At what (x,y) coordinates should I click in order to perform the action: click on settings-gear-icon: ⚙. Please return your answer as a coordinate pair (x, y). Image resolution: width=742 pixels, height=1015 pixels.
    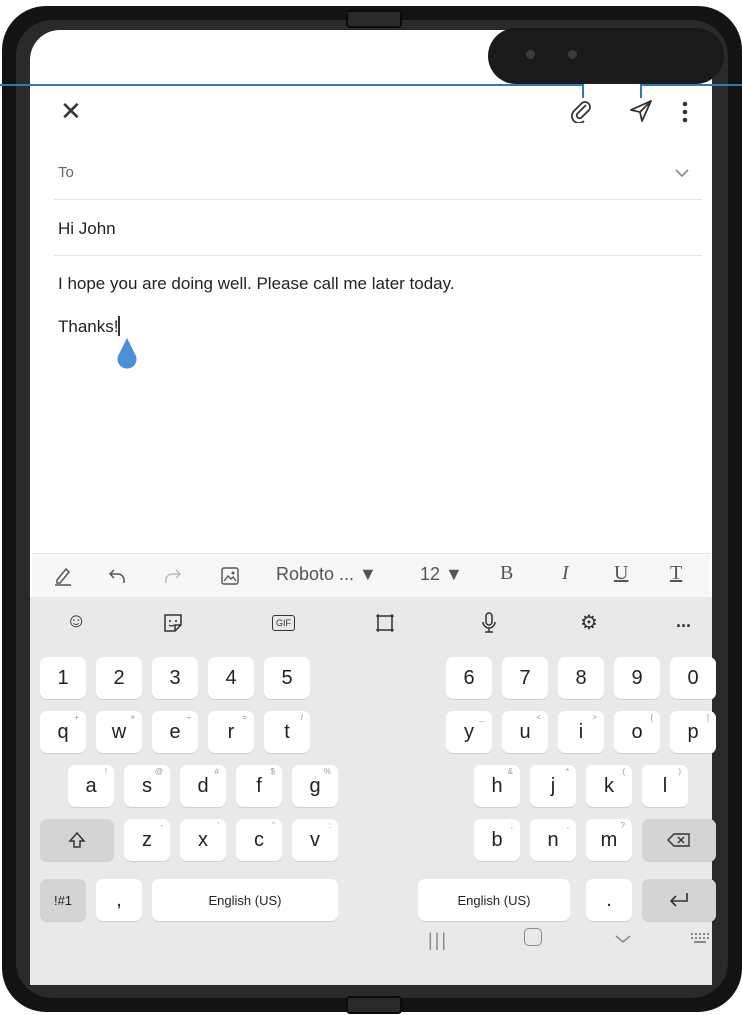
    Looking at the image, I should click on (589, 622).